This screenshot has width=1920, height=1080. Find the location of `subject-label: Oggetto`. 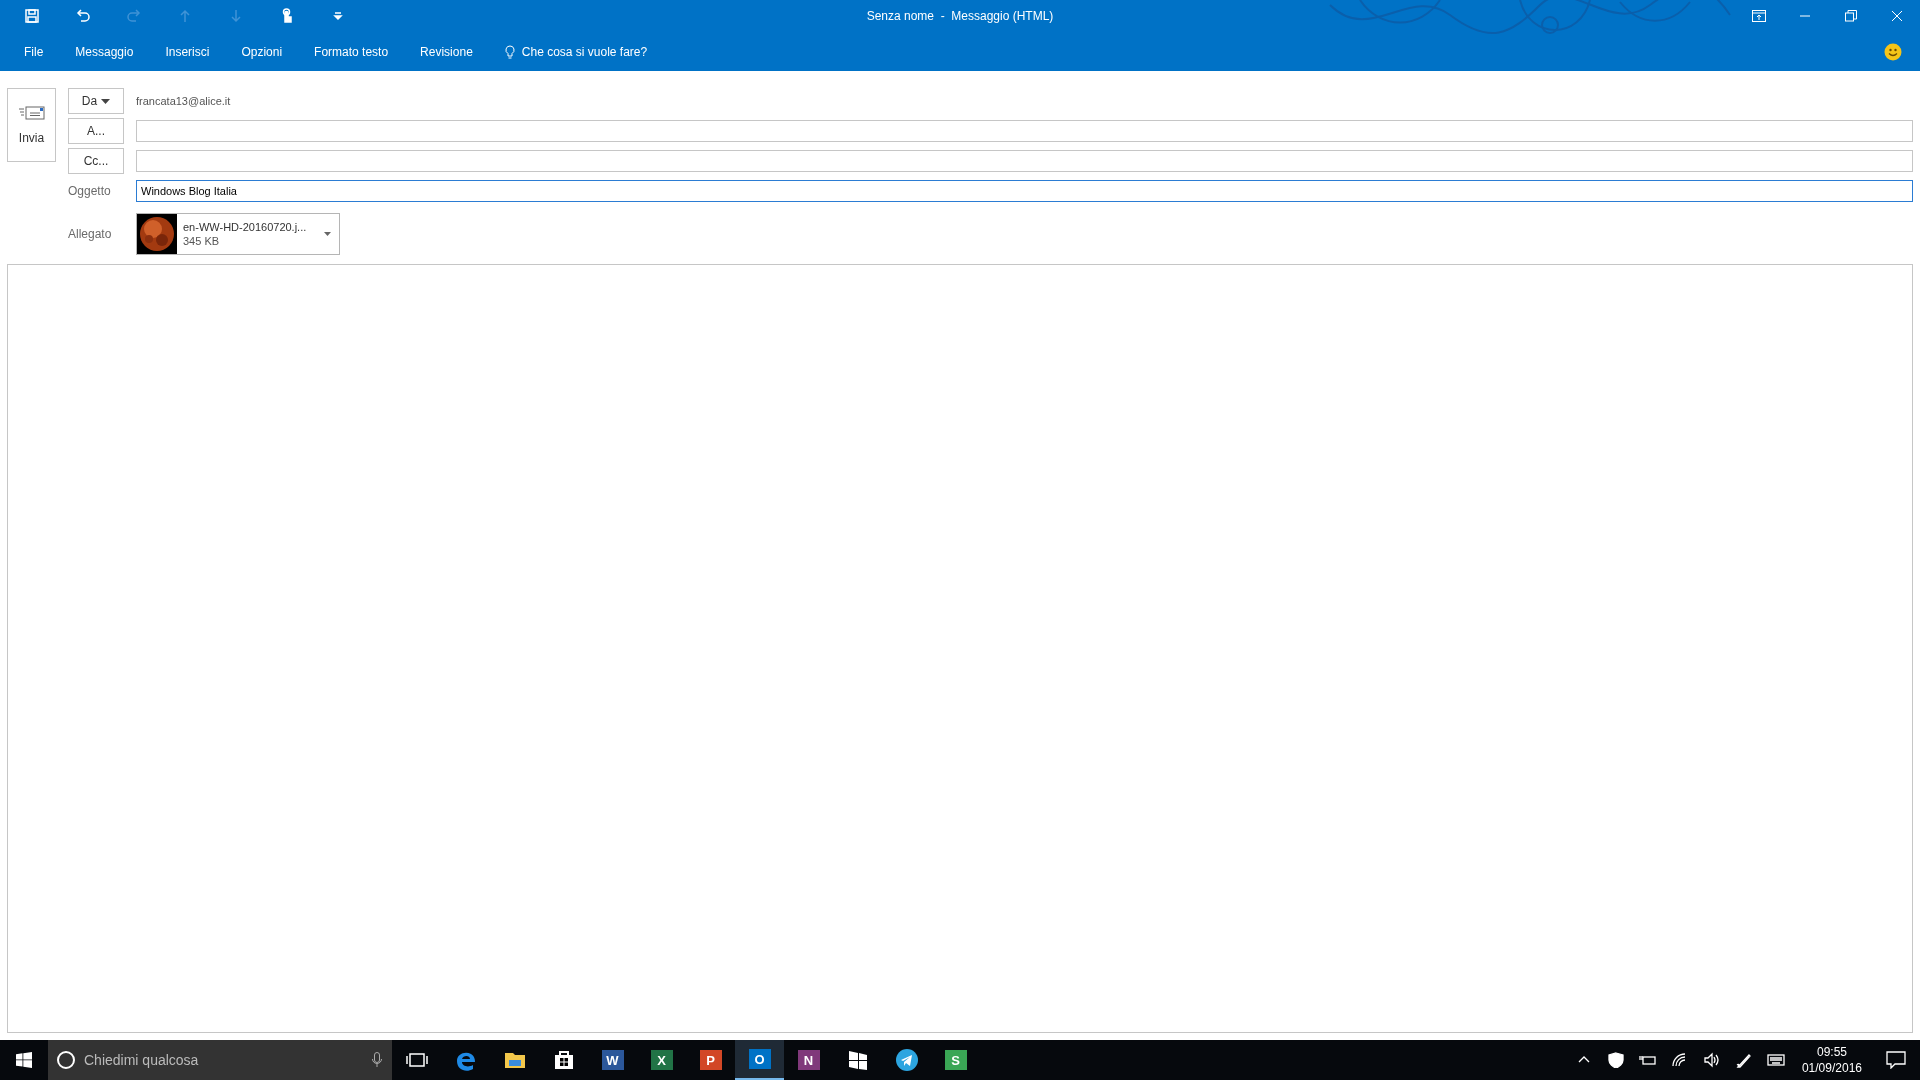

subject-label: Oggetto is located at coordinates (90, 191).